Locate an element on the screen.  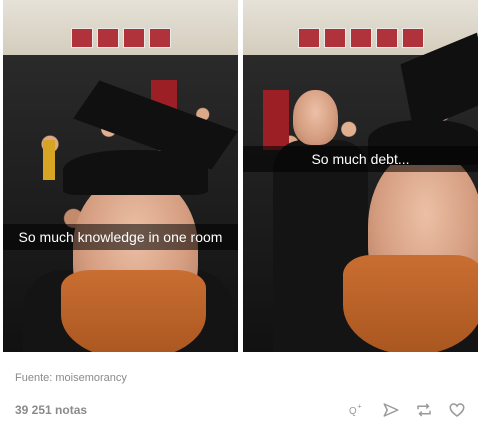
reblog-icon is located at coordinates (424, 410).